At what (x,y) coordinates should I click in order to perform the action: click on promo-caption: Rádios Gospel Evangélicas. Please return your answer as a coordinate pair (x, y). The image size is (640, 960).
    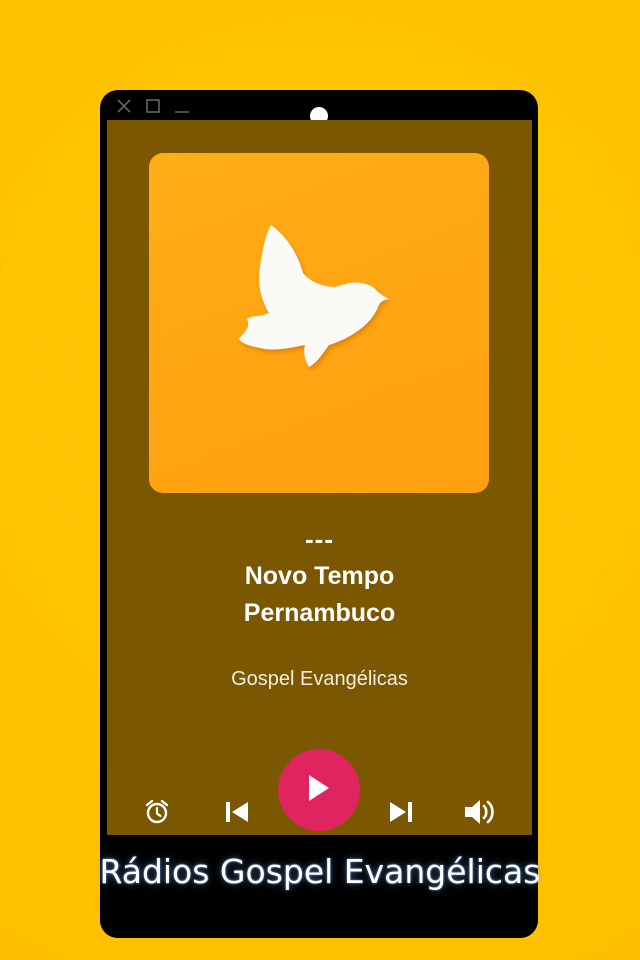
    Looking at the image, I should click on (320, 871).